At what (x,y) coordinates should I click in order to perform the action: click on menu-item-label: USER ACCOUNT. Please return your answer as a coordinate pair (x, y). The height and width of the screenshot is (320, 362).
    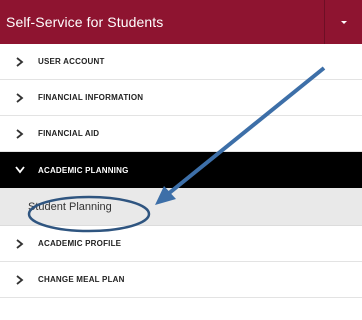
    Looking at the image, I should click on (71, 61).